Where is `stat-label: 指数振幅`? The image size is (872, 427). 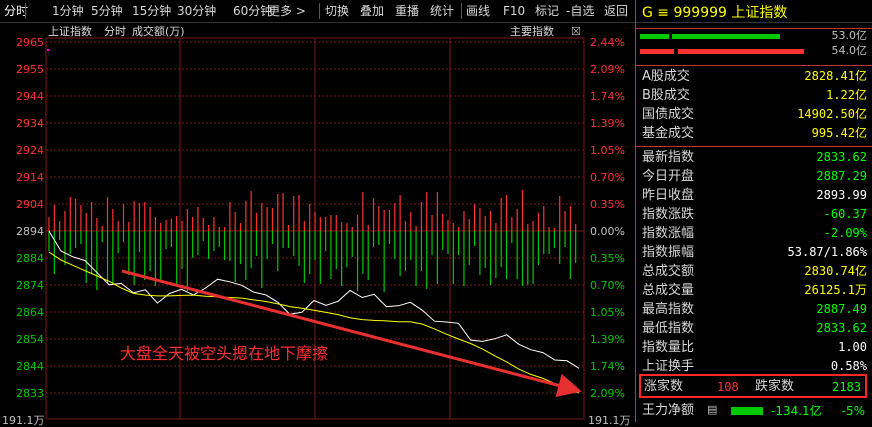 stat-label: 指数振幅 is located at coordinates (668, 252).